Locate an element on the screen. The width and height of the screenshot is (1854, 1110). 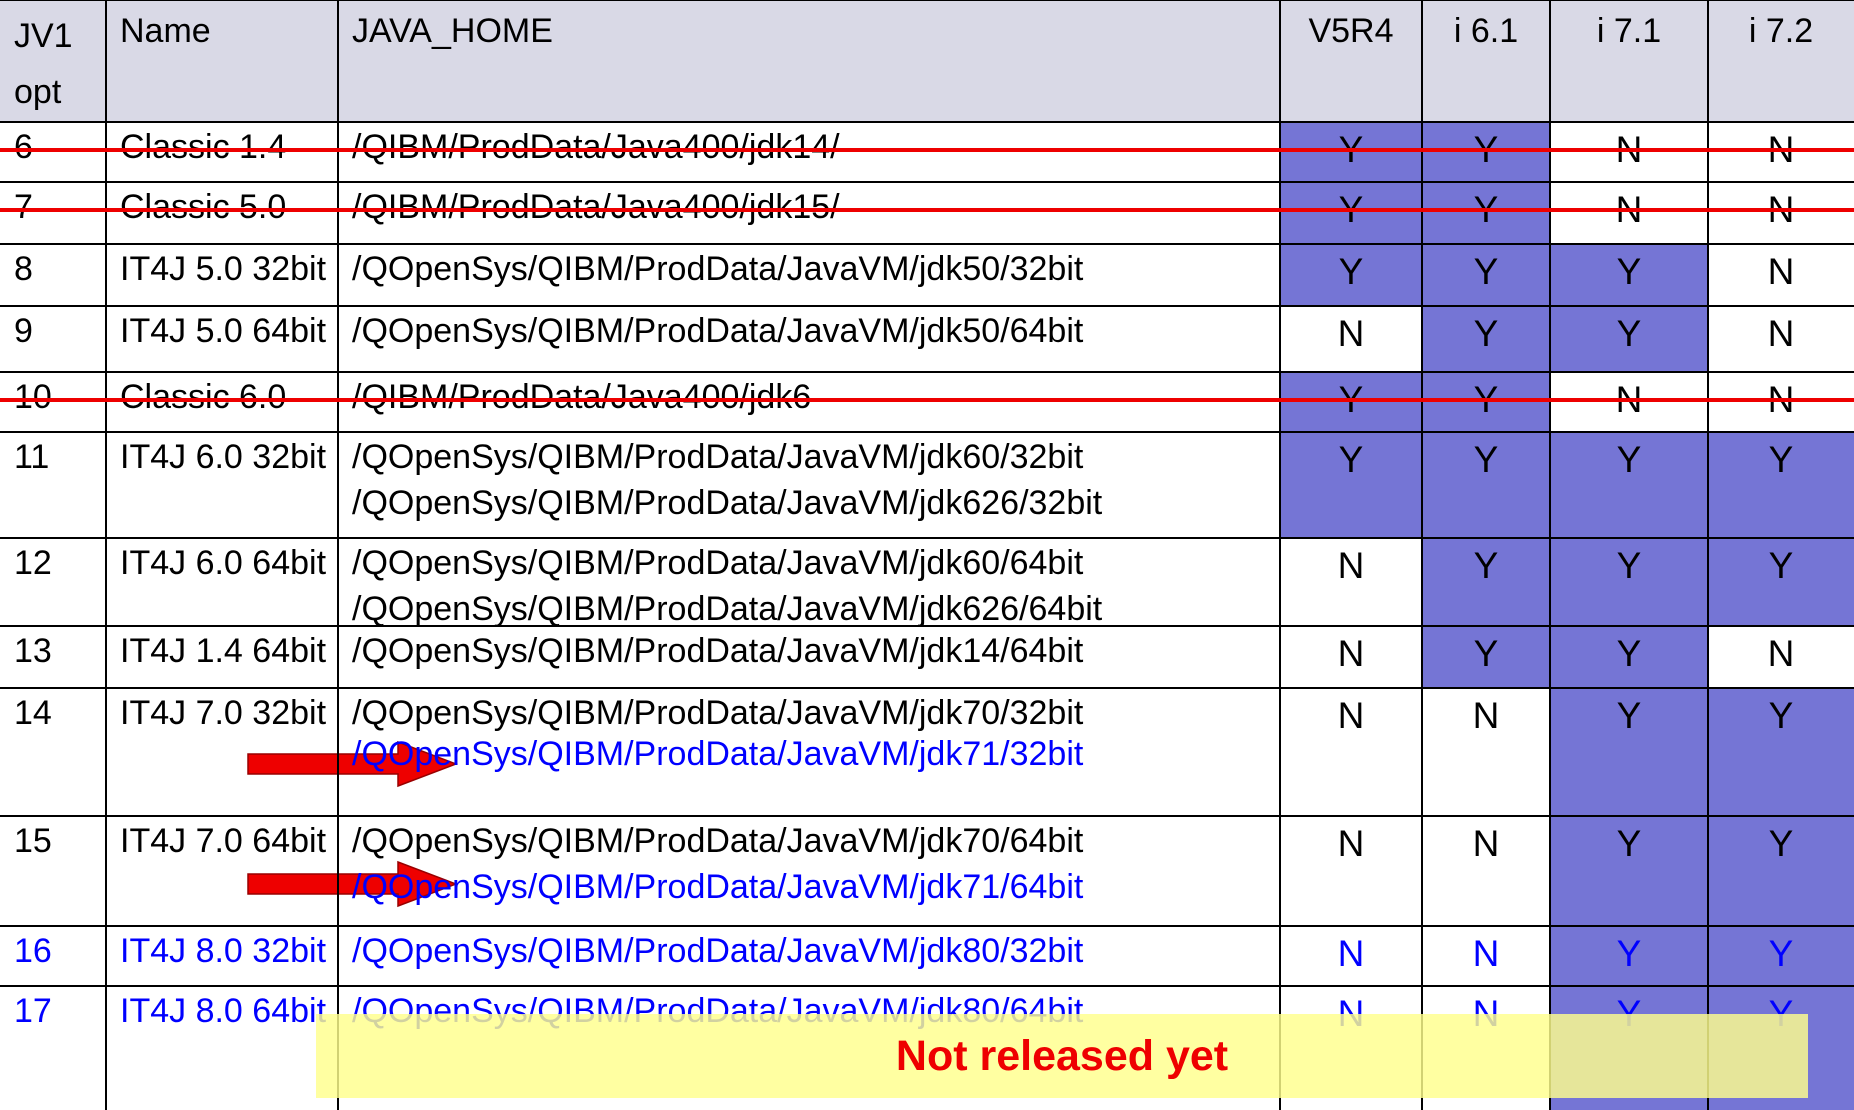
name-cell: IT4J 1.4 64bit is located at coordinates (222, 657).